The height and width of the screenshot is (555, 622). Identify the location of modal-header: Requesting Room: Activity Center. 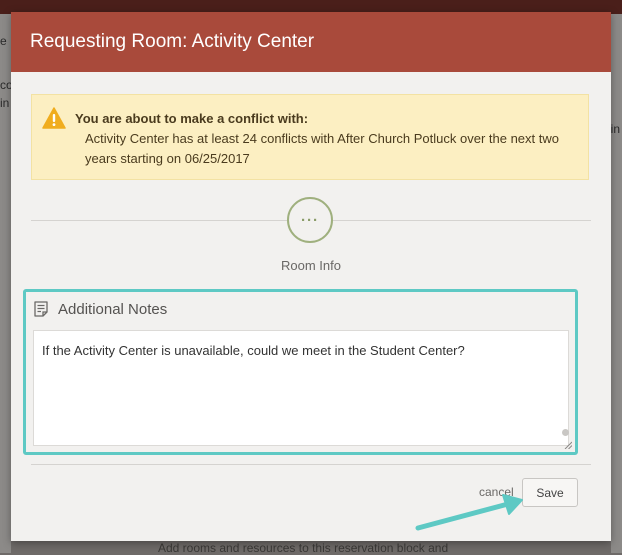
(311, 42).